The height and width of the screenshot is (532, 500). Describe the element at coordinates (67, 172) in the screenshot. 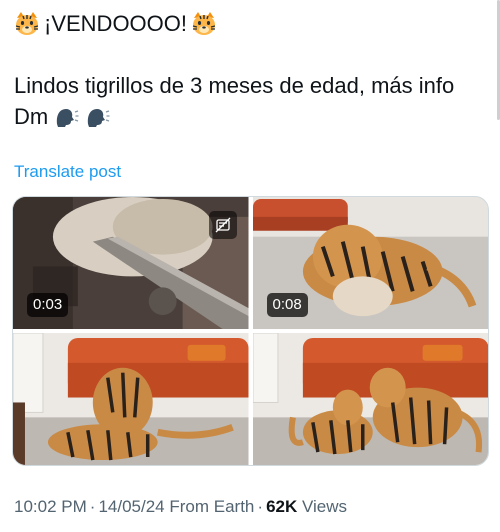

I see `translate-post-link: Translate post` at that location.